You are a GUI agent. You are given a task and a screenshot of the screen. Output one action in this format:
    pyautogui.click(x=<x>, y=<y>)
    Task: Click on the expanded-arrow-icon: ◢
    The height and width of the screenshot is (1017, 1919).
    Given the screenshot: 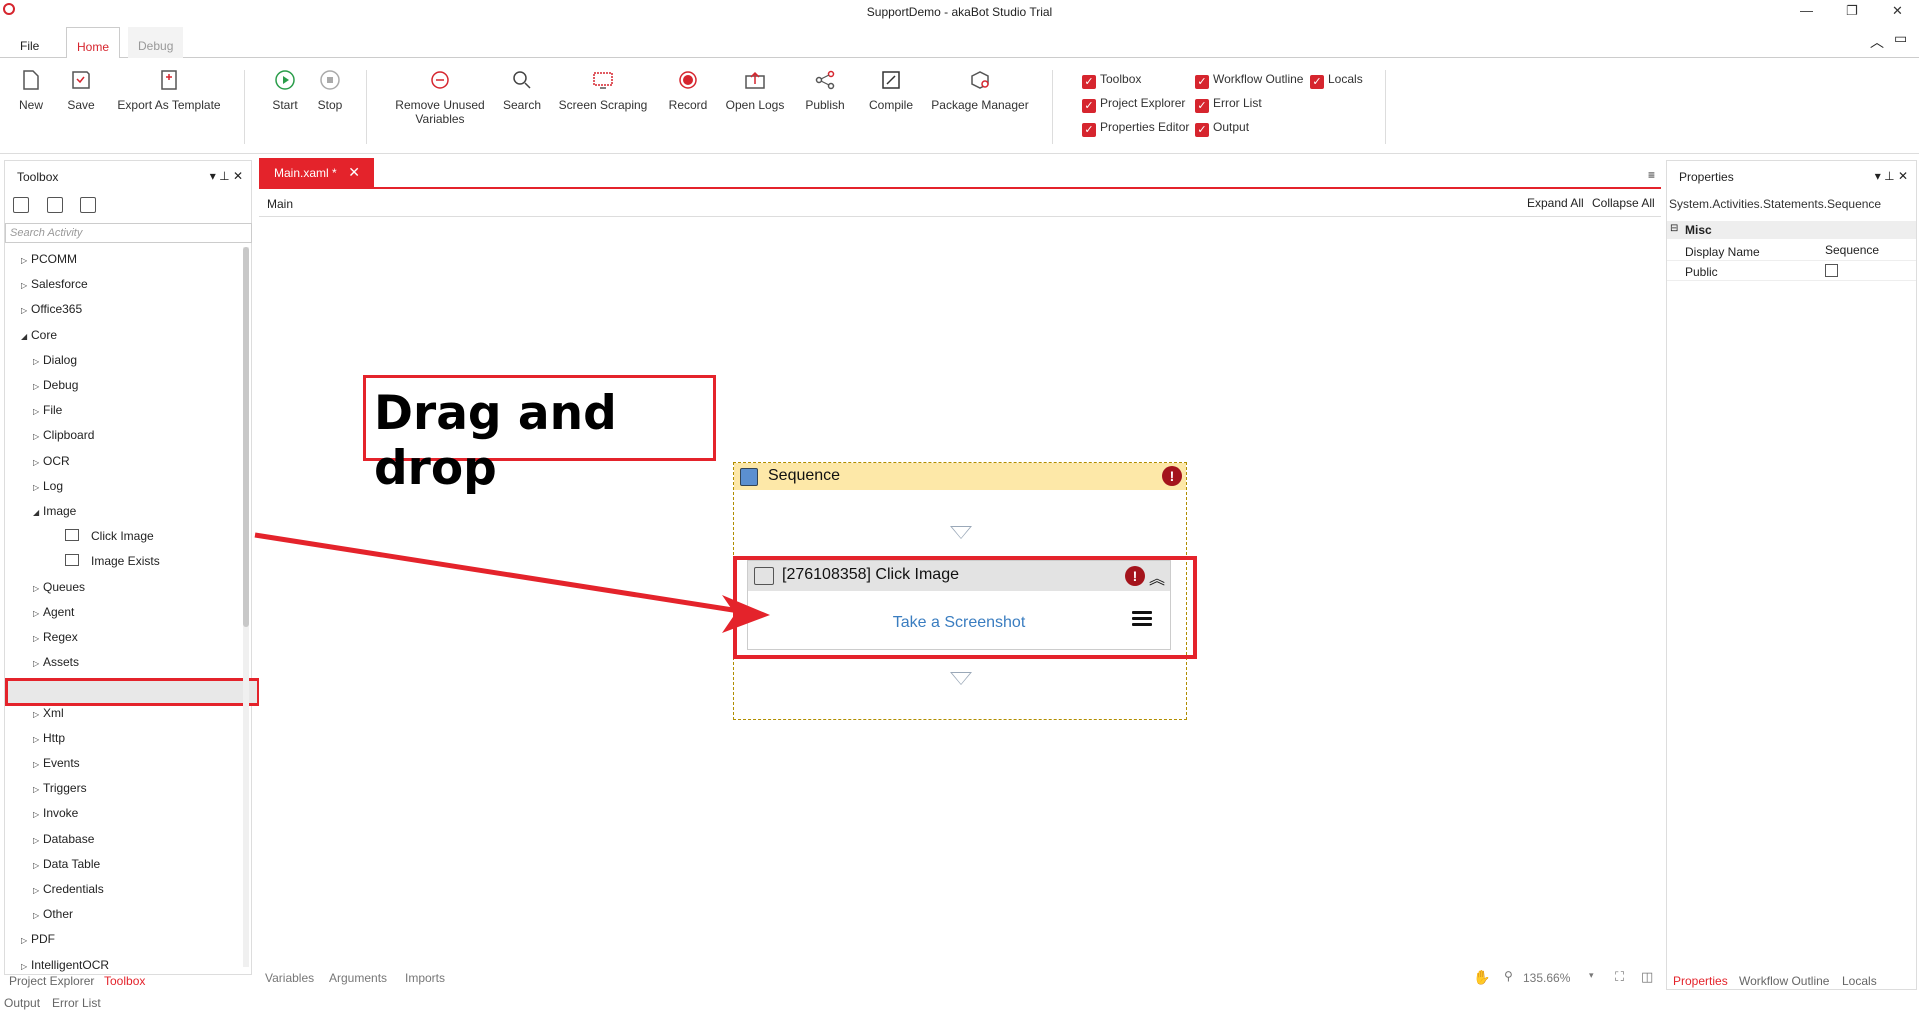 What is the action you would take?
    pyautogui.click(x=38, y=513)
    